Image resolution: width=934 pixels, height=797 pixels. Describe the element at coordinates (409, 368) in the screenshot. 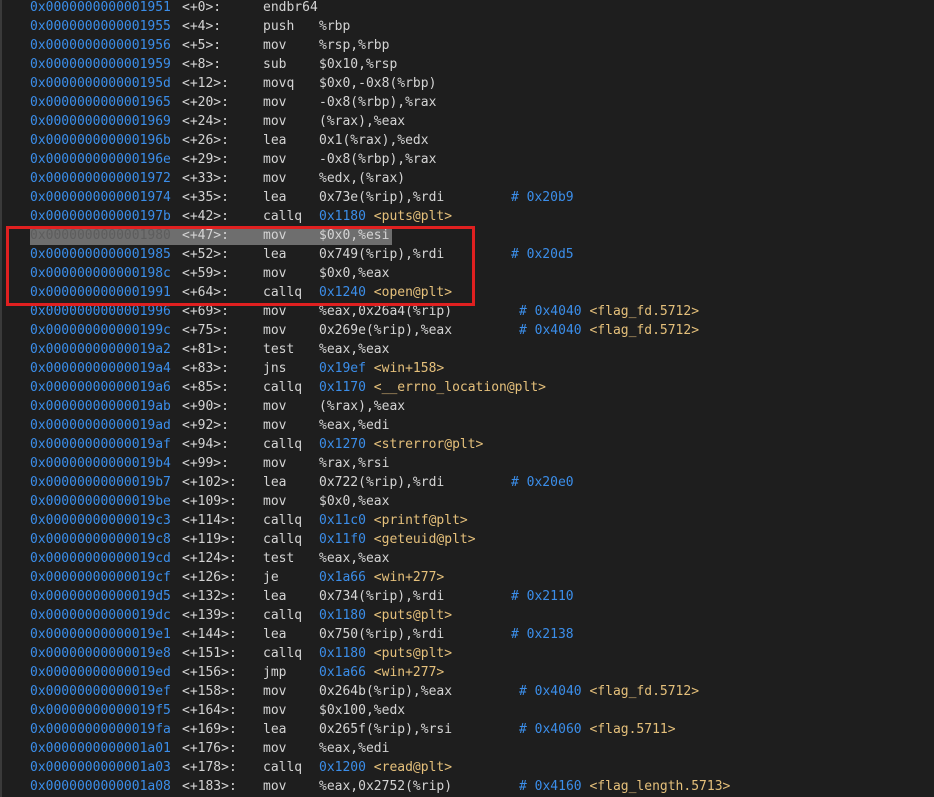

I see `symbol-reference: <win+158>` at that location.